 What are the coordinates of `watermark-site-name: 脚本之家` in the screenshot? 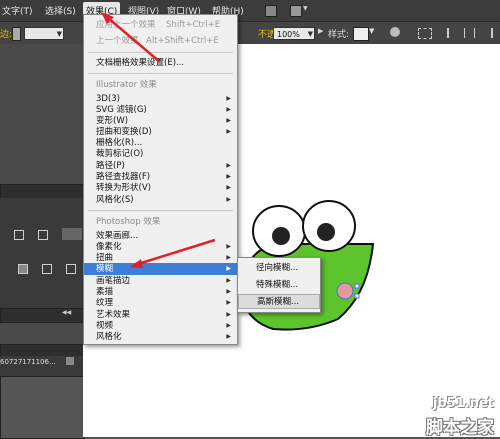 It's located at (460, 428).